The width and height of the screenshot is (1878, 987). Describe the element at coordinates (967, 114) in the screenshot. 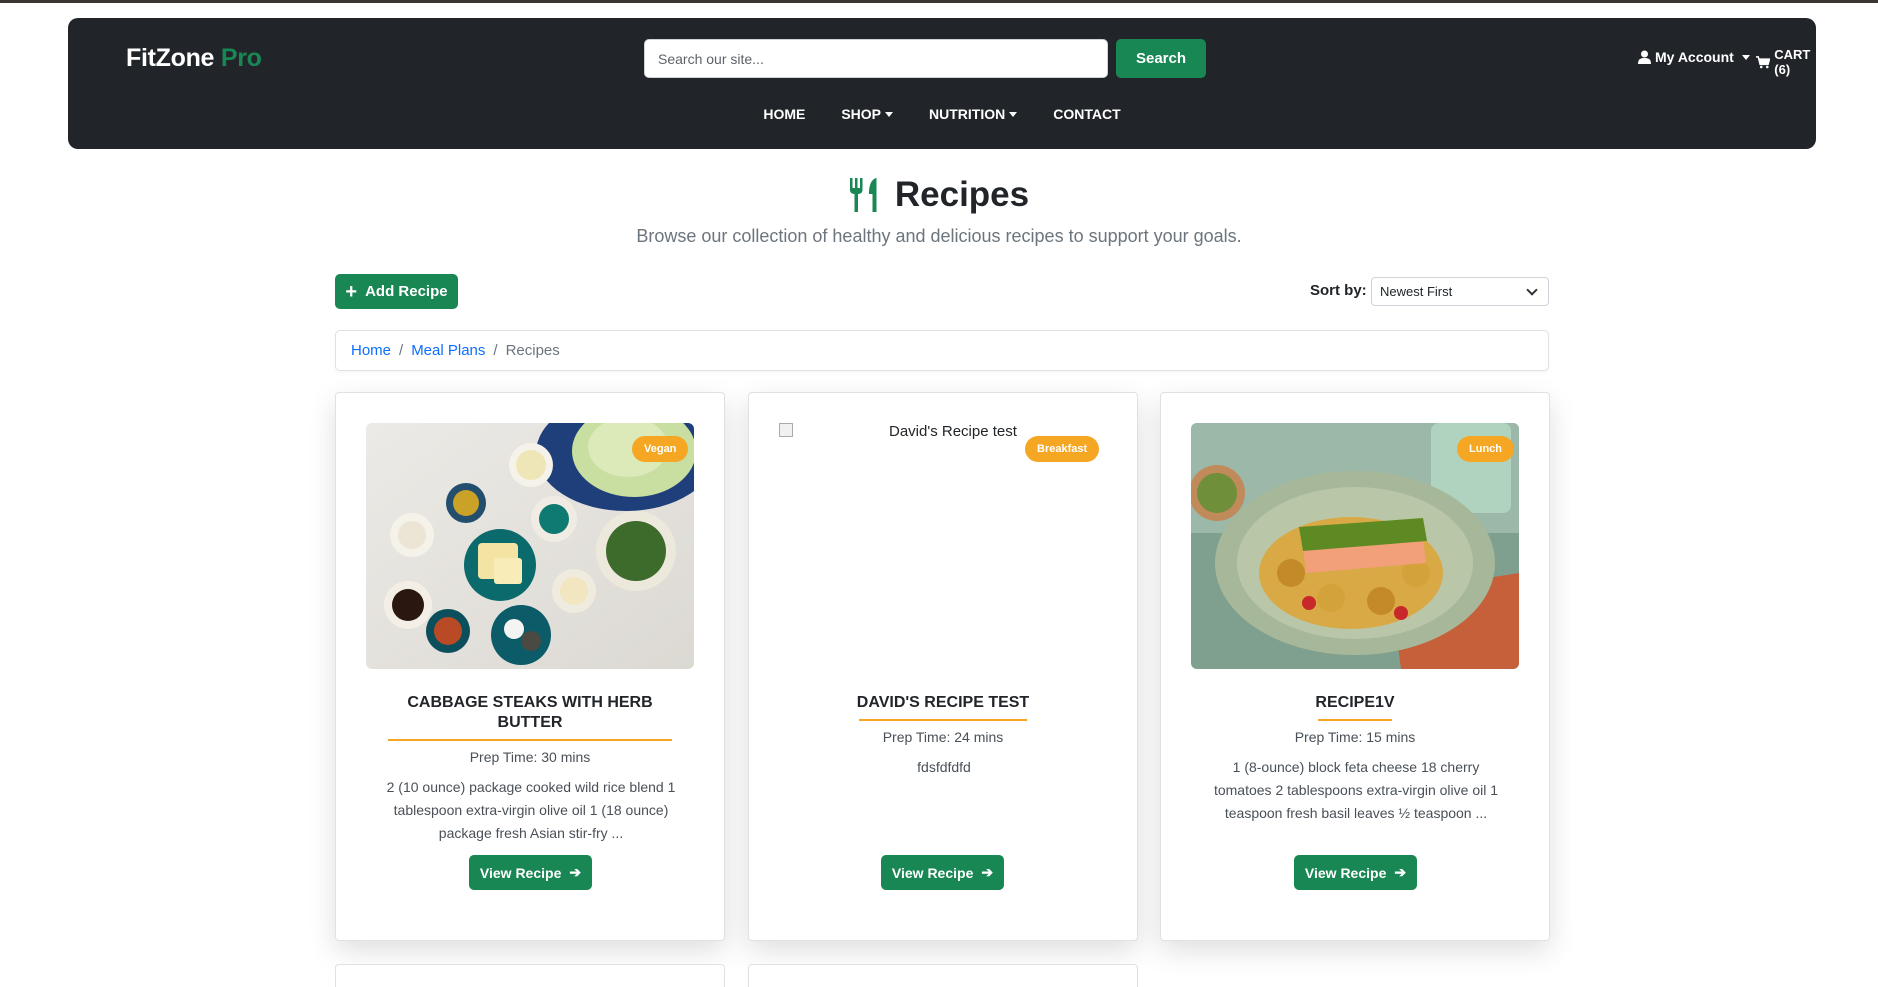

I see `nav-nutrition-label: NUTRITION` at that location.